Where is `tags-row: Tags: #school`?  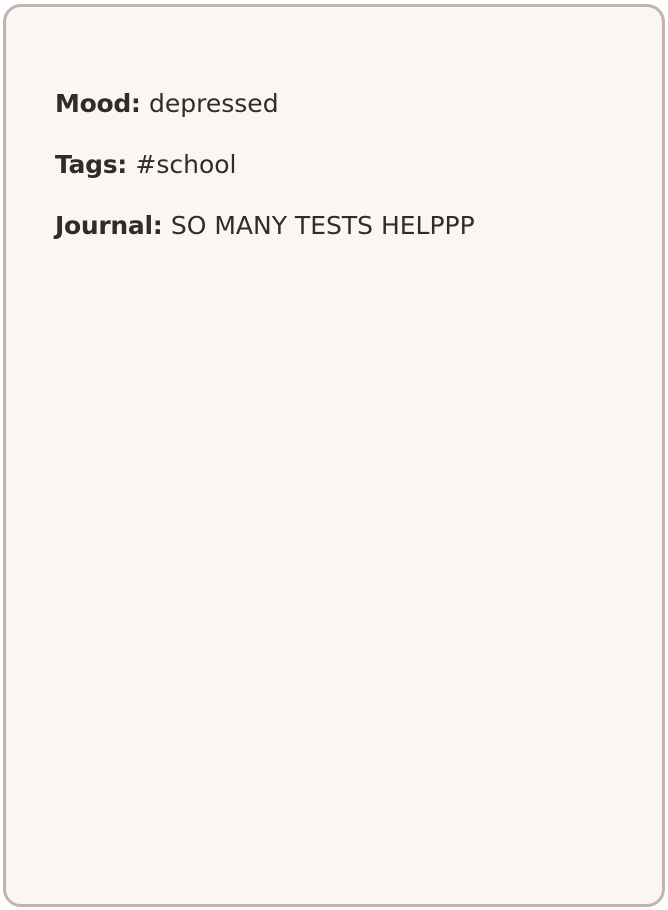
tags-row: Tags: #school is located at coordinates (146, 165).